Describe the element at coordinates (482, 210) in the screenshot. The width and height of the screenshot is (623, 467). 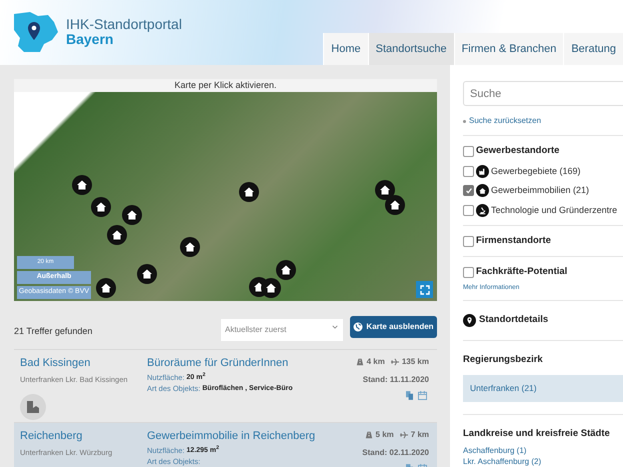
I see `microscope-icon` at that location.